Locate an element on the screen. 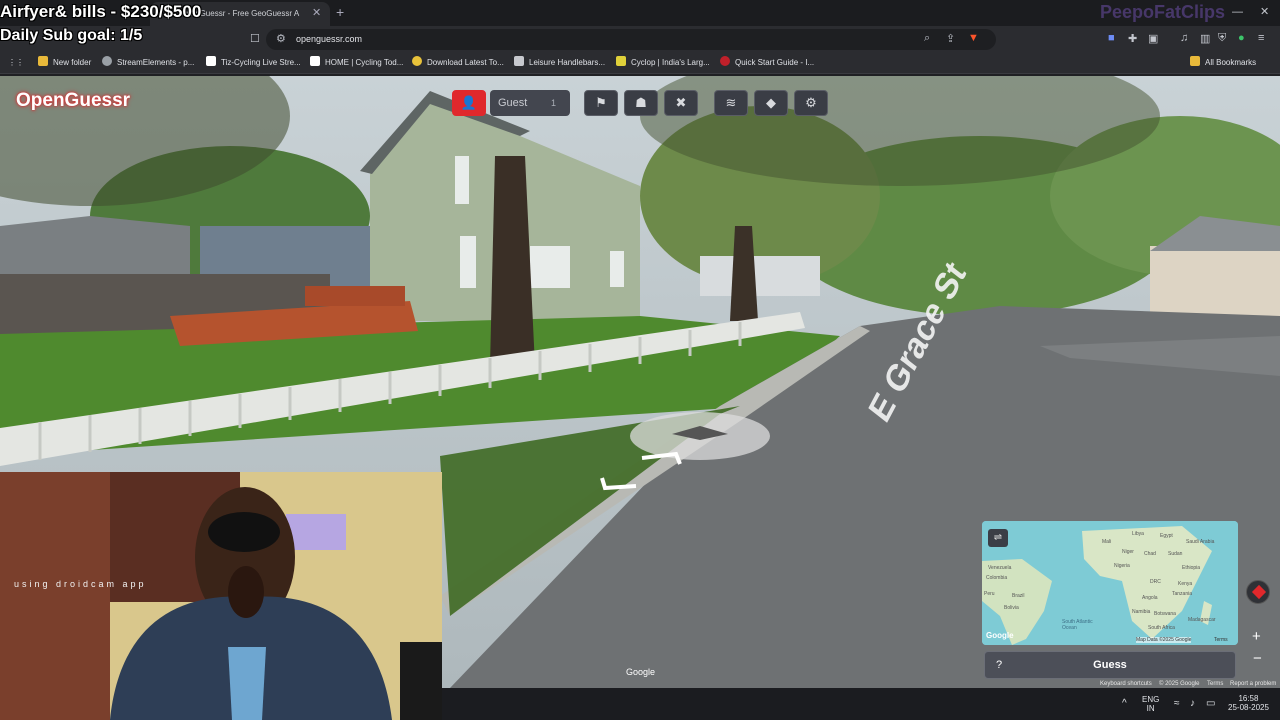  map-label: Kenya is located at coordinates (1185, 584).